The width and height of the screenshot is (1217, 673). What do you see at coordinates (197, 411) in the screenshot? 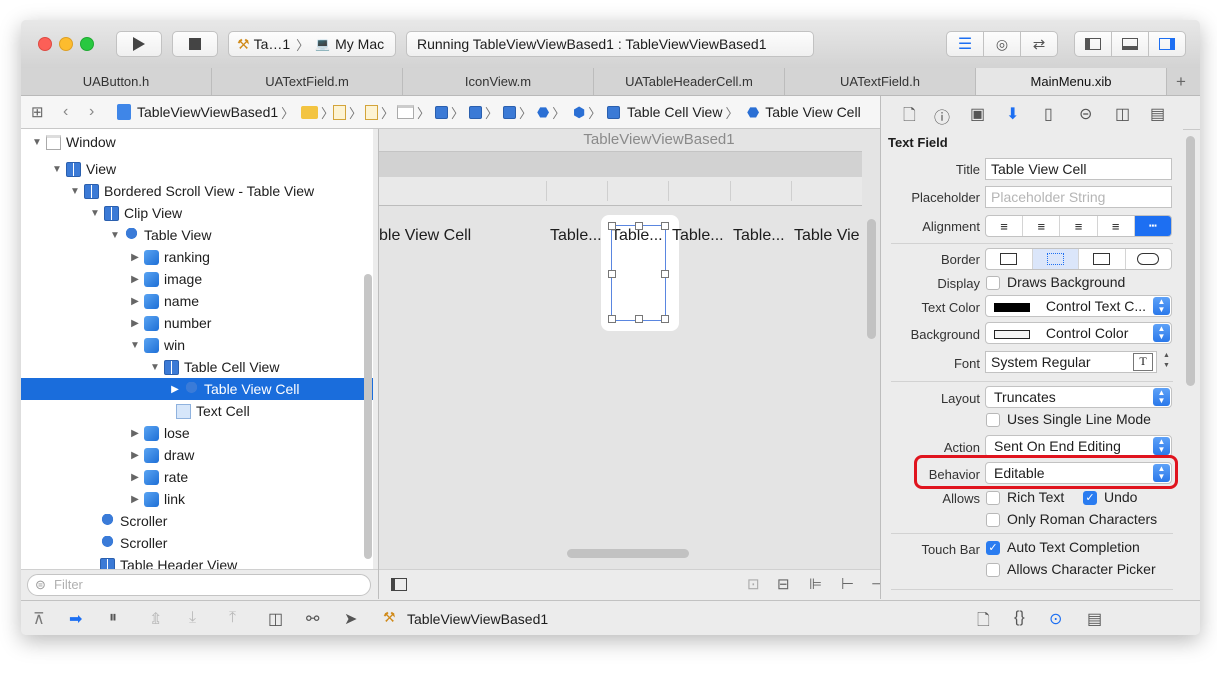
I see `outline-row-text-cell: Text Cell` at bounding box center [197, 411].